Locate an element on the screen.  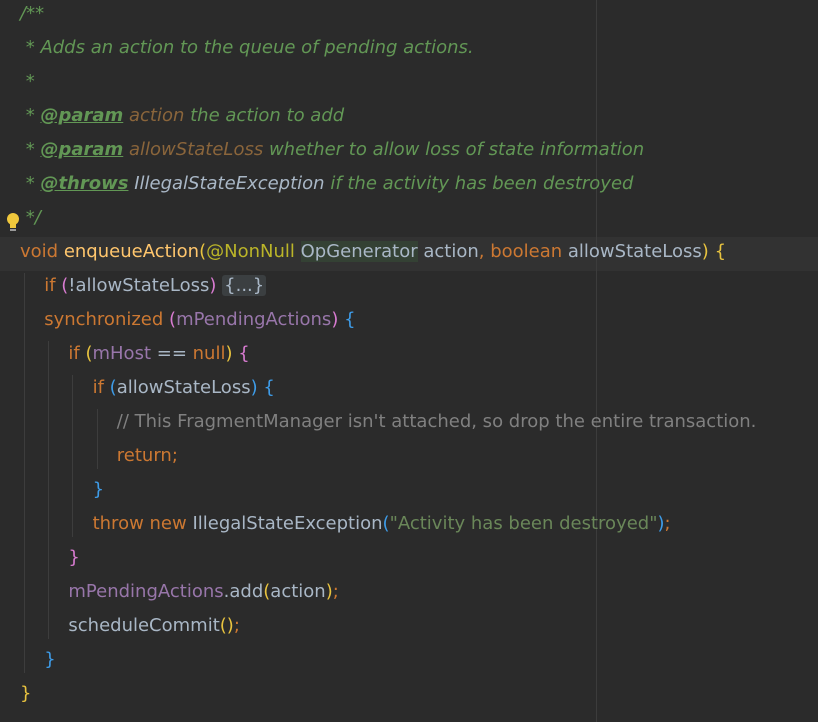
code-token: "Activity has been destroyed" is located at coordinates (523, 523).